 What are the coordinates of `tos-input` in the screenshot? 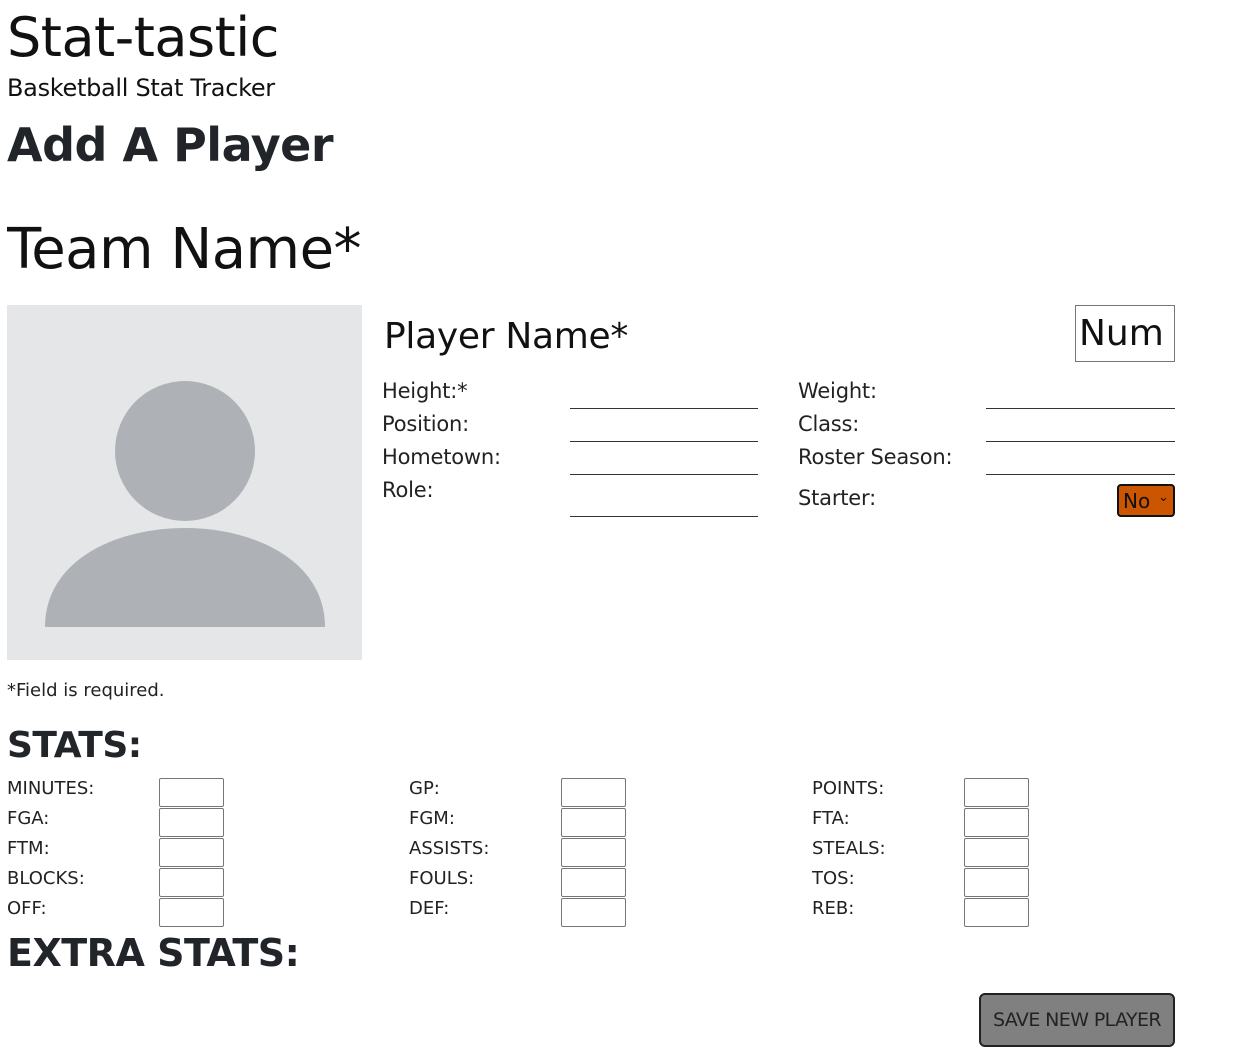 It's located at (996, 882).